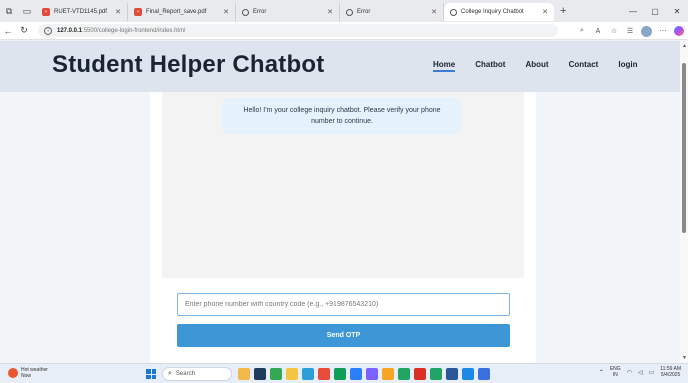 Image resolution: width=688 pixels, height=383 pixels. What do you see at coordinates (288, 12) in the screenshot?
I see `tab-2: Error ✕` at bounding box center [288, 12].